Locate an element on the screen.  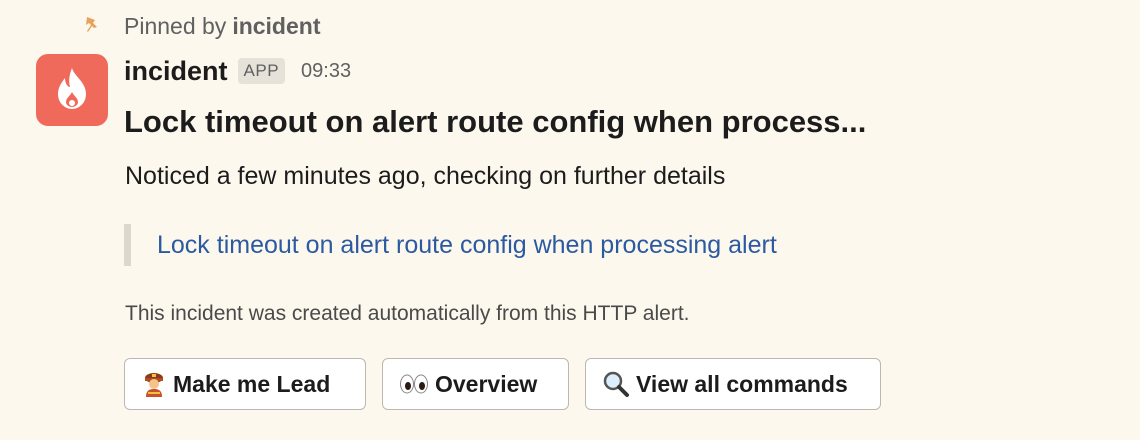
pinned-indicator: Pinned by incident is located at coordinates (200, 26).